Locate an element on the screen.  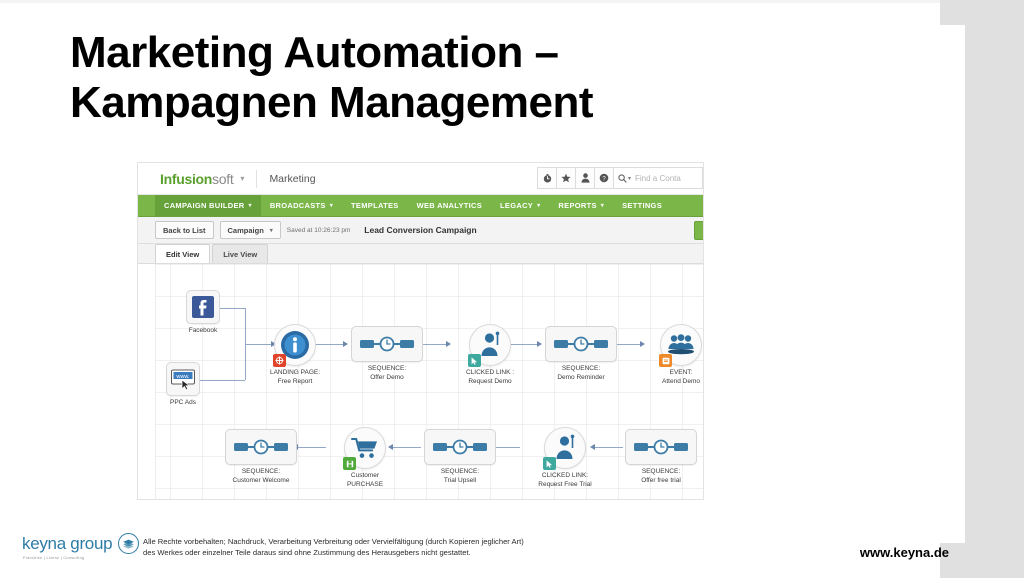
node-label-line1: PPC Ads is located at coordinates (182, 402).